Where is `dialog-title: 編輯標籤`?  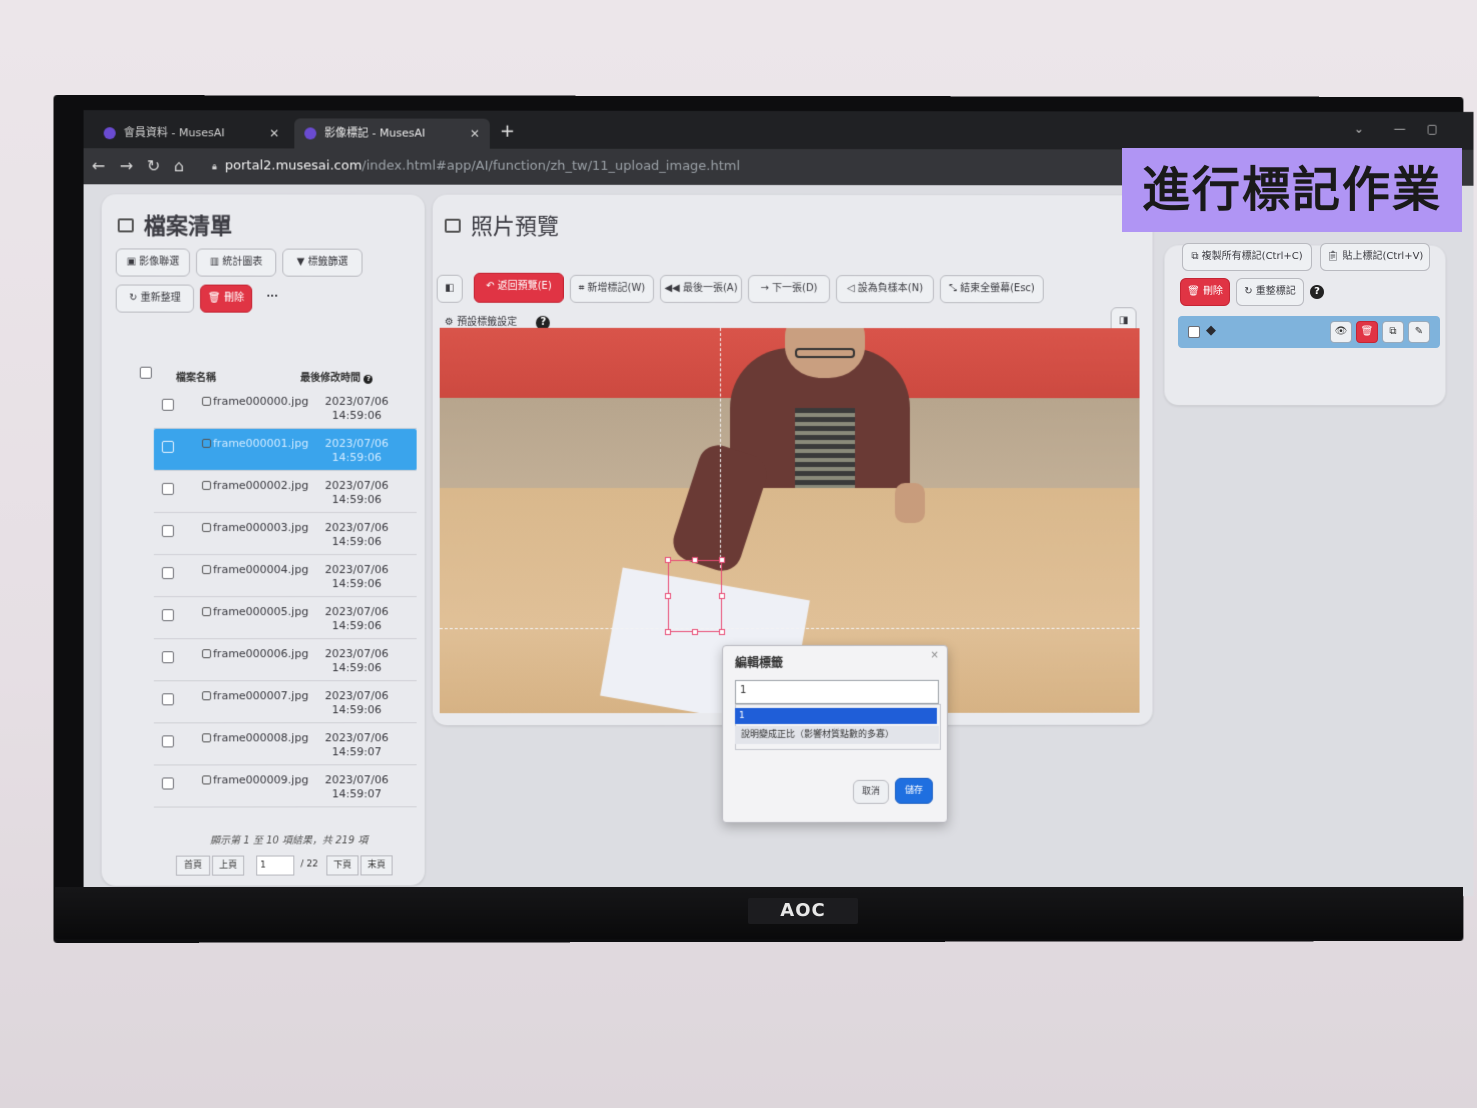 dialog-title: 編輯標籤 is located at coordinates (759, 663).